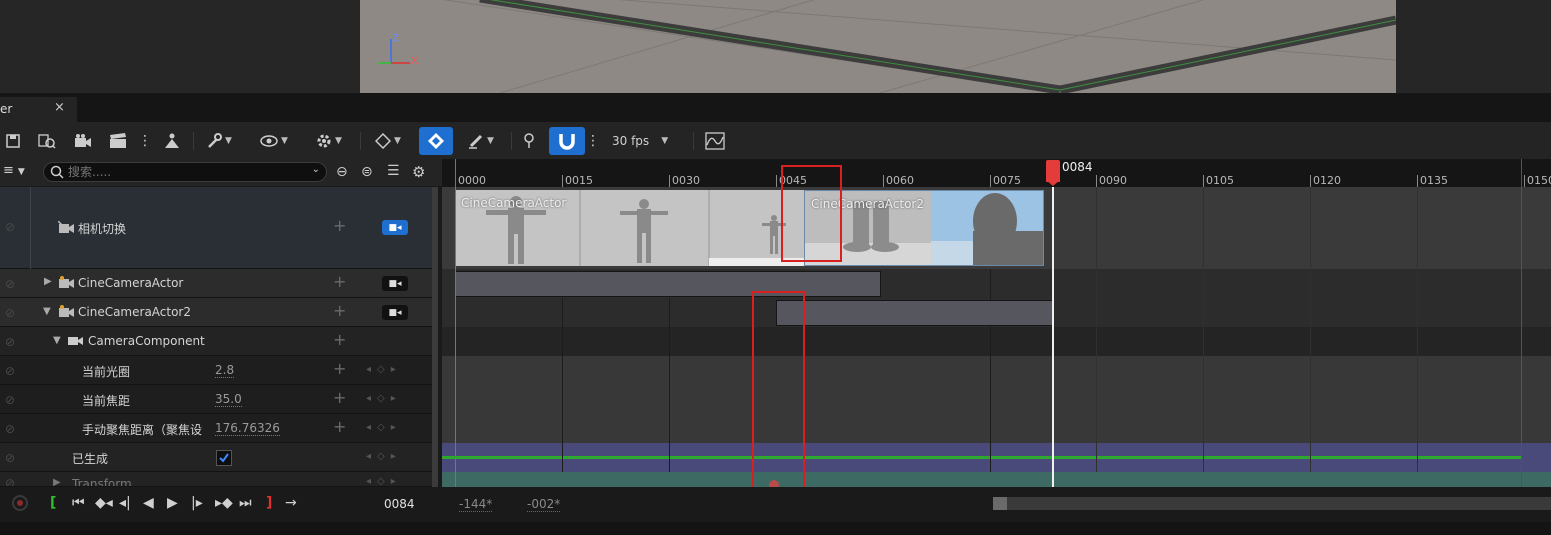 The width and height of the screenshot is (1551, 535). What do you see at coordinates (219, 141) in the screenshot?
I see `wrench-icon: ▼` at bounding box center [219, 141].